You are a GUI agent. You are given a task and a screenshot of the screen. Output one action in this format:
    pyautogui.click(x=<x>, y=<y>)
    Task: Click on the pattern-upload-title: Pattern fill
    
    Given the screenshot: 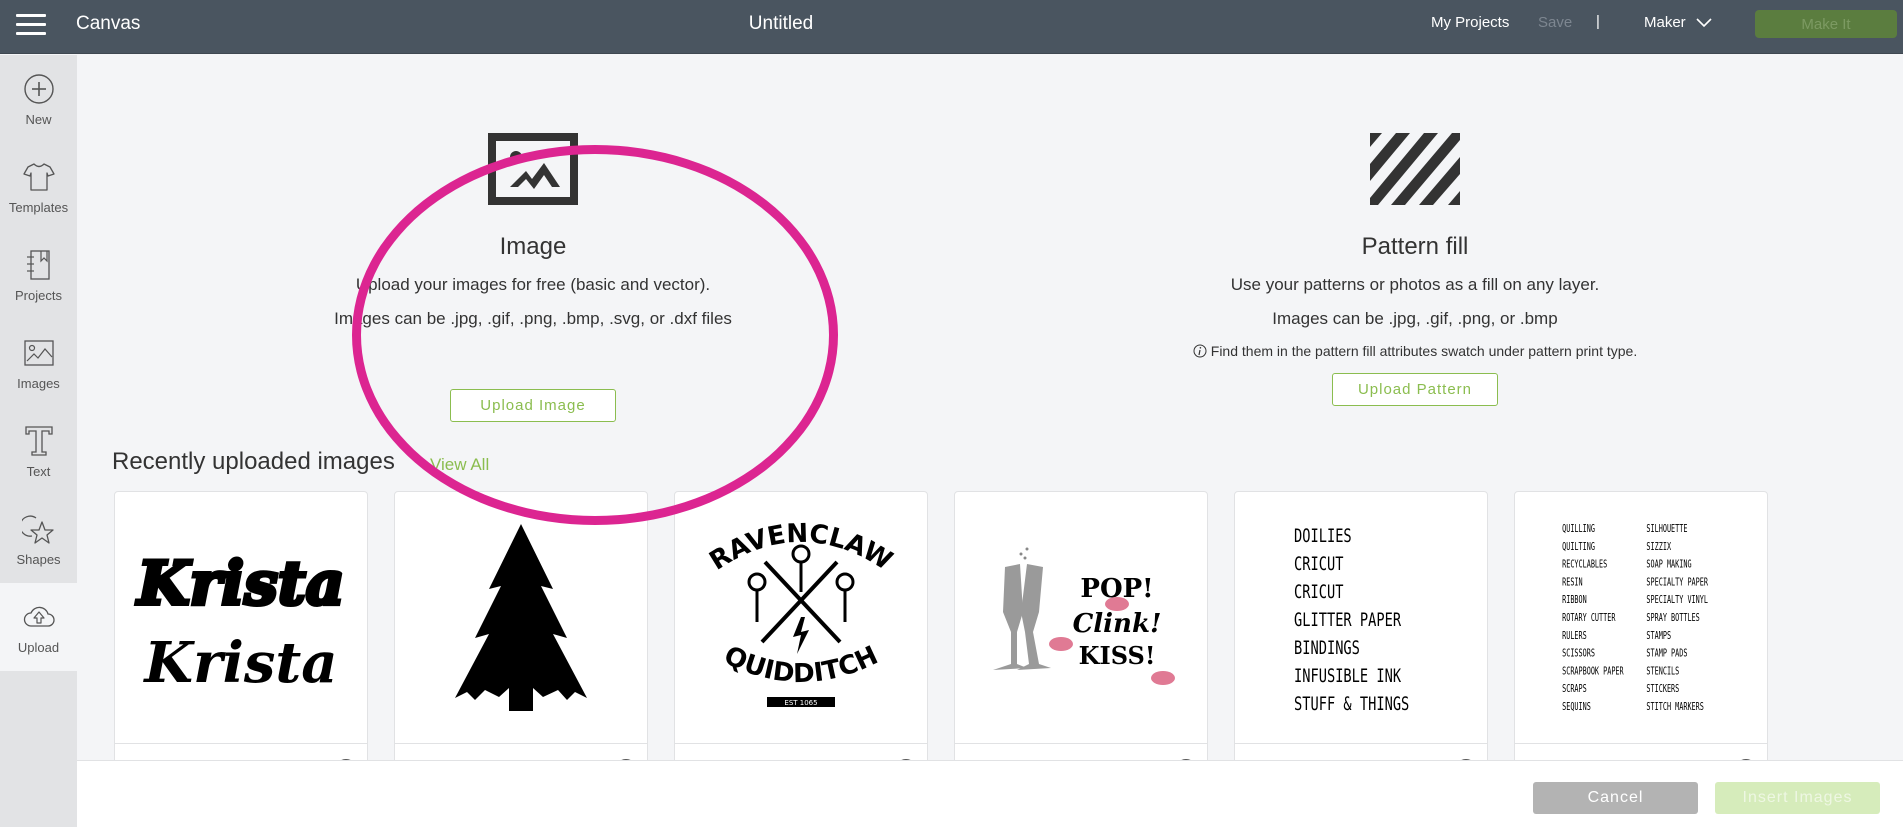 What is the action you would take?
    pyautogui.click(x=1415, y=246)
    